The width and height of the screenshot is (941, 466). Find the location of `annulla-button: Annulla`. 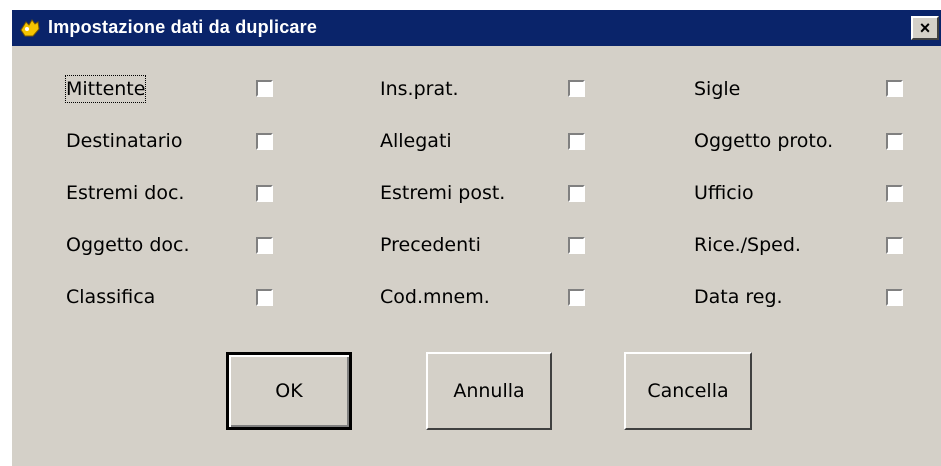

annulla-button: Annulla is located at coordinates (489, 391).